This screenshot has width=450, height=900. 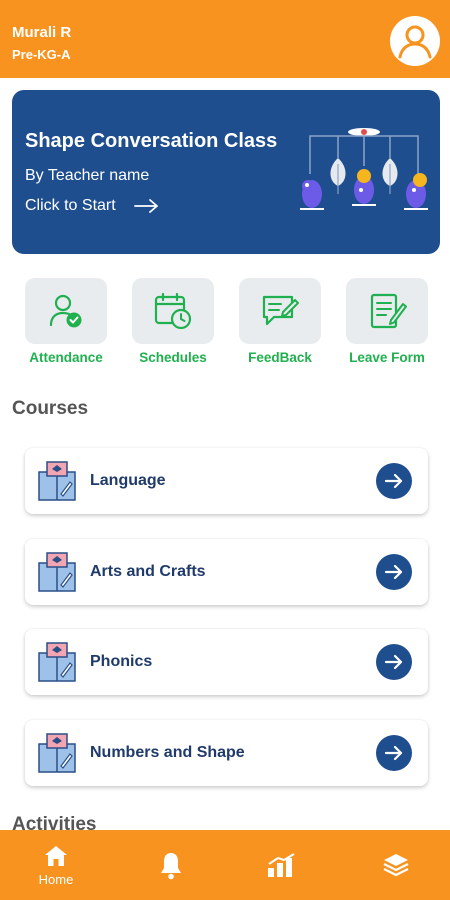 What do you see at coordinates (280, 357) in the screenshot?
I see `feedback-label: FeedBack` at bounding box center [280, 357].